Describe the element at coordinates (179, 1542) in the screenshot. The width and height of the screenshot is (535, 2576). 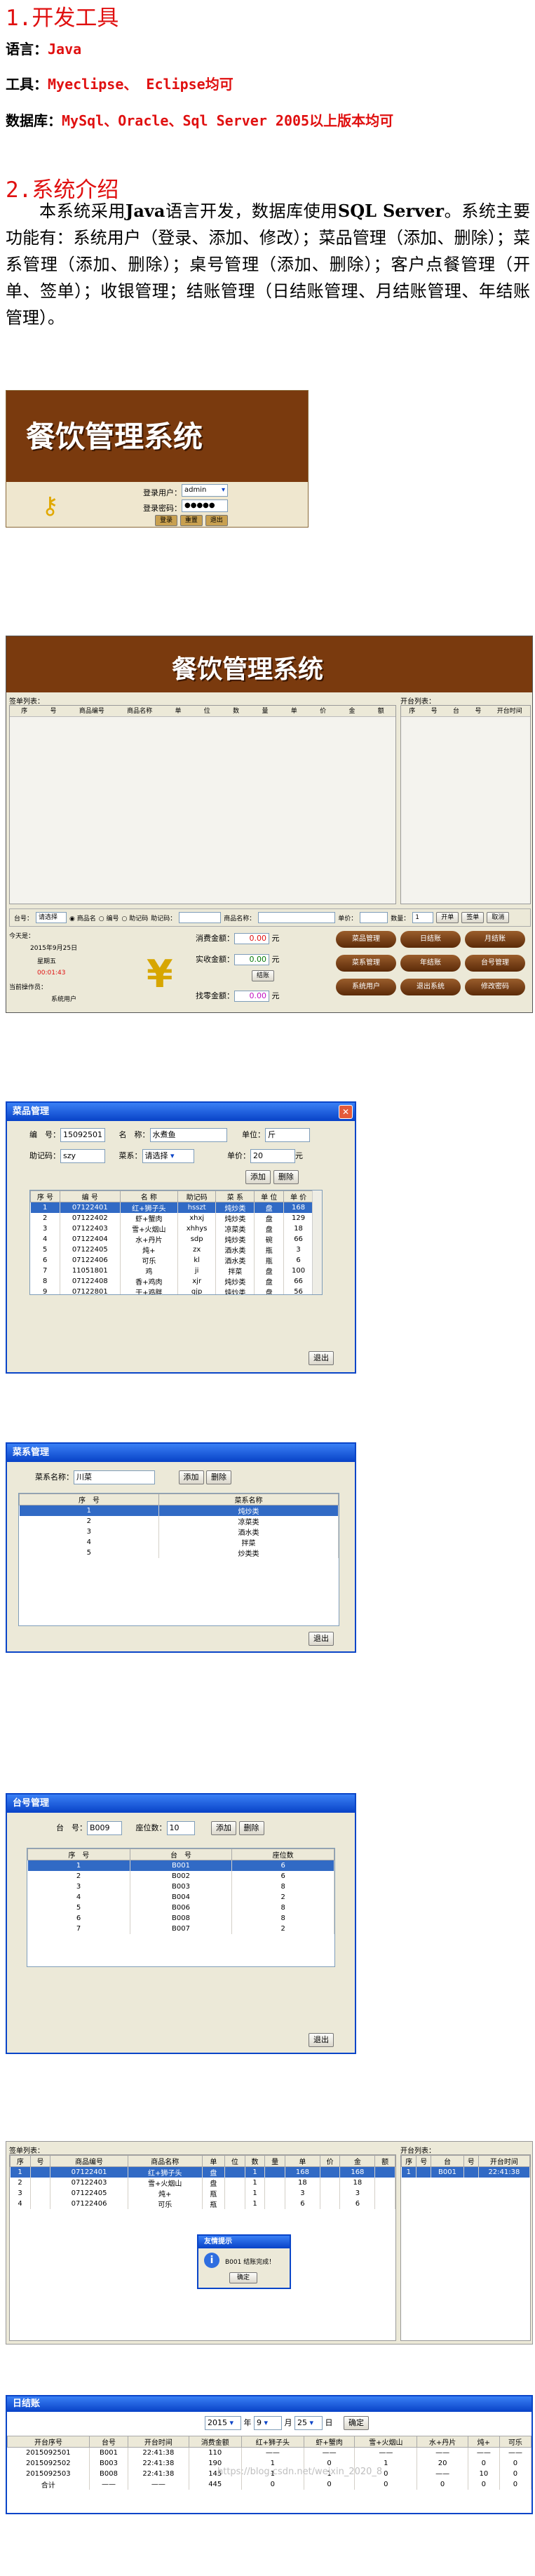
I see `cuisine-table-row: 4 拌菜` at that location.